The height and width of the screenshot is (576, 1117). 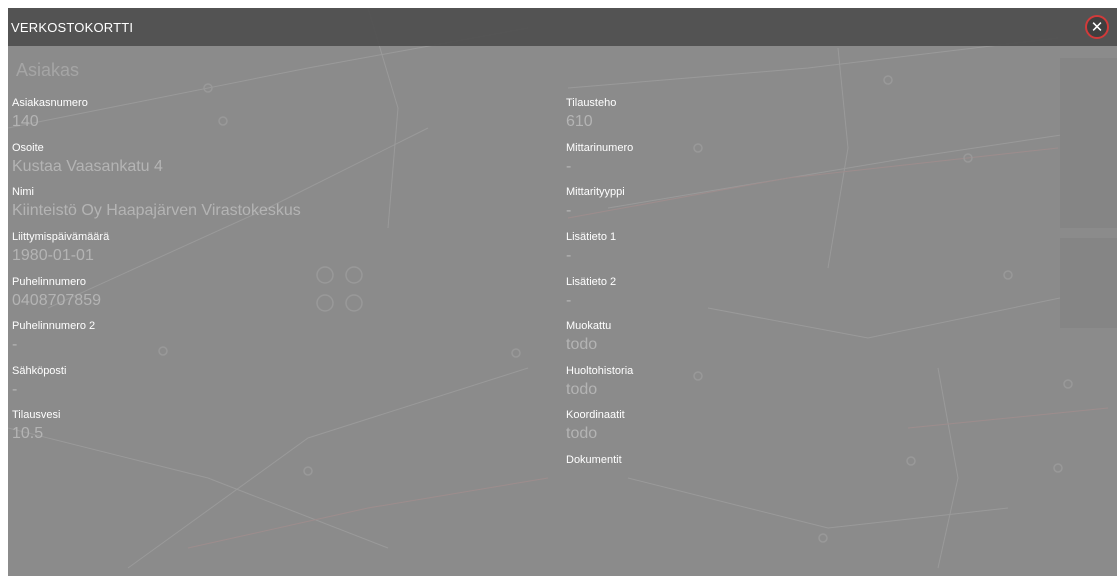 What do you see at coordinates (36, 415) in the screenshot?
I see `field-label: Tilausvesi` at bounding box center [36, 415].